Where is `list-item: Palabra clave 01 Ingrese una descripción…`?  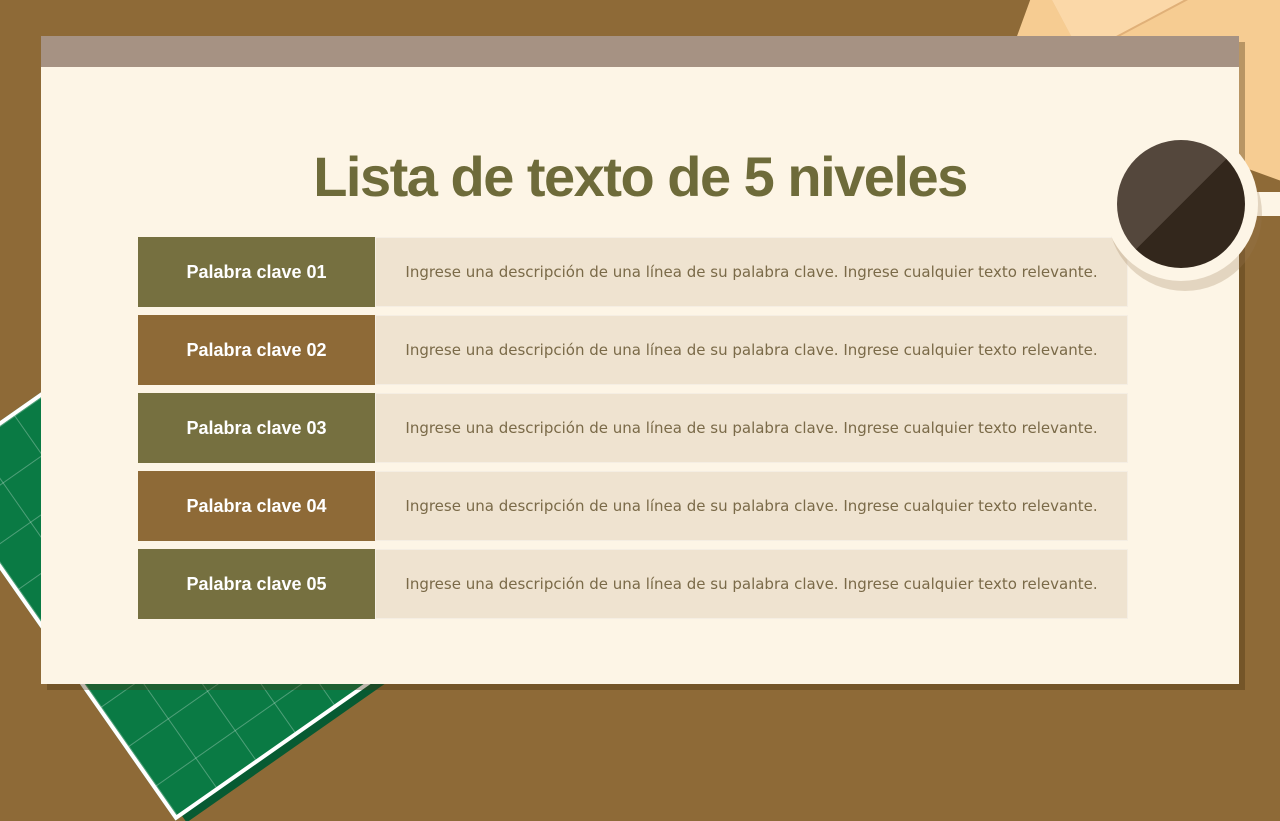 list-item: Palabra clave 01 Ingrese una descripción… is located at coordinates (633, 272).